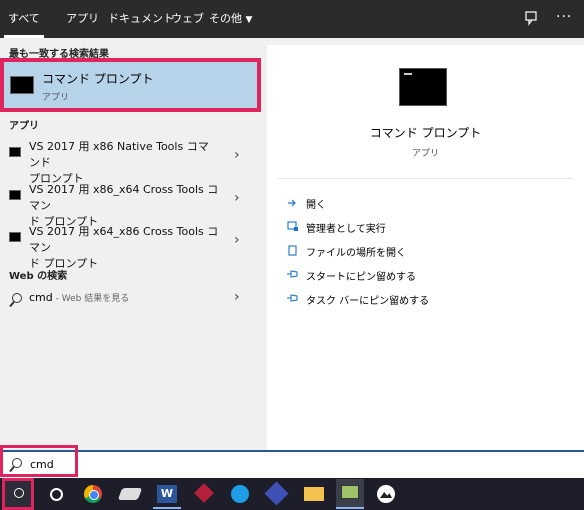 The image size is (584, 510). I want to click on best-match-subtitle: アプリ, so click(56, 98).